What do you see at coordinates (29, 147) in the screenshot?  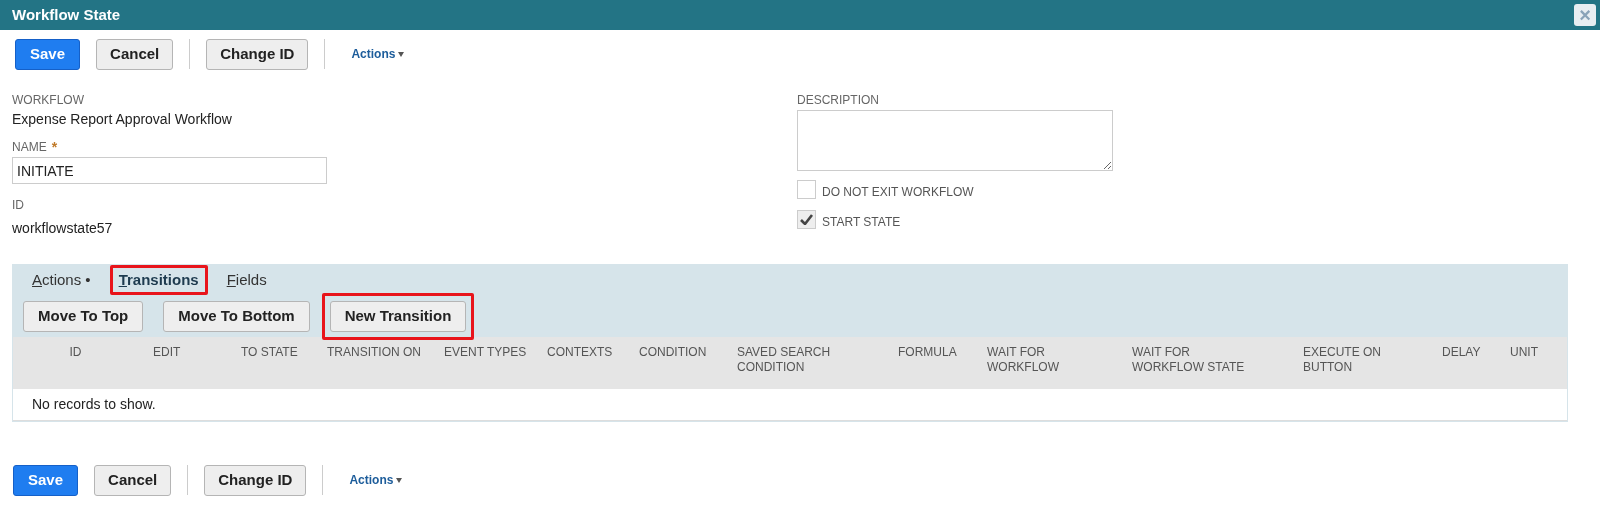 I see `field-label: NAME` at bounding box center [29, 147].